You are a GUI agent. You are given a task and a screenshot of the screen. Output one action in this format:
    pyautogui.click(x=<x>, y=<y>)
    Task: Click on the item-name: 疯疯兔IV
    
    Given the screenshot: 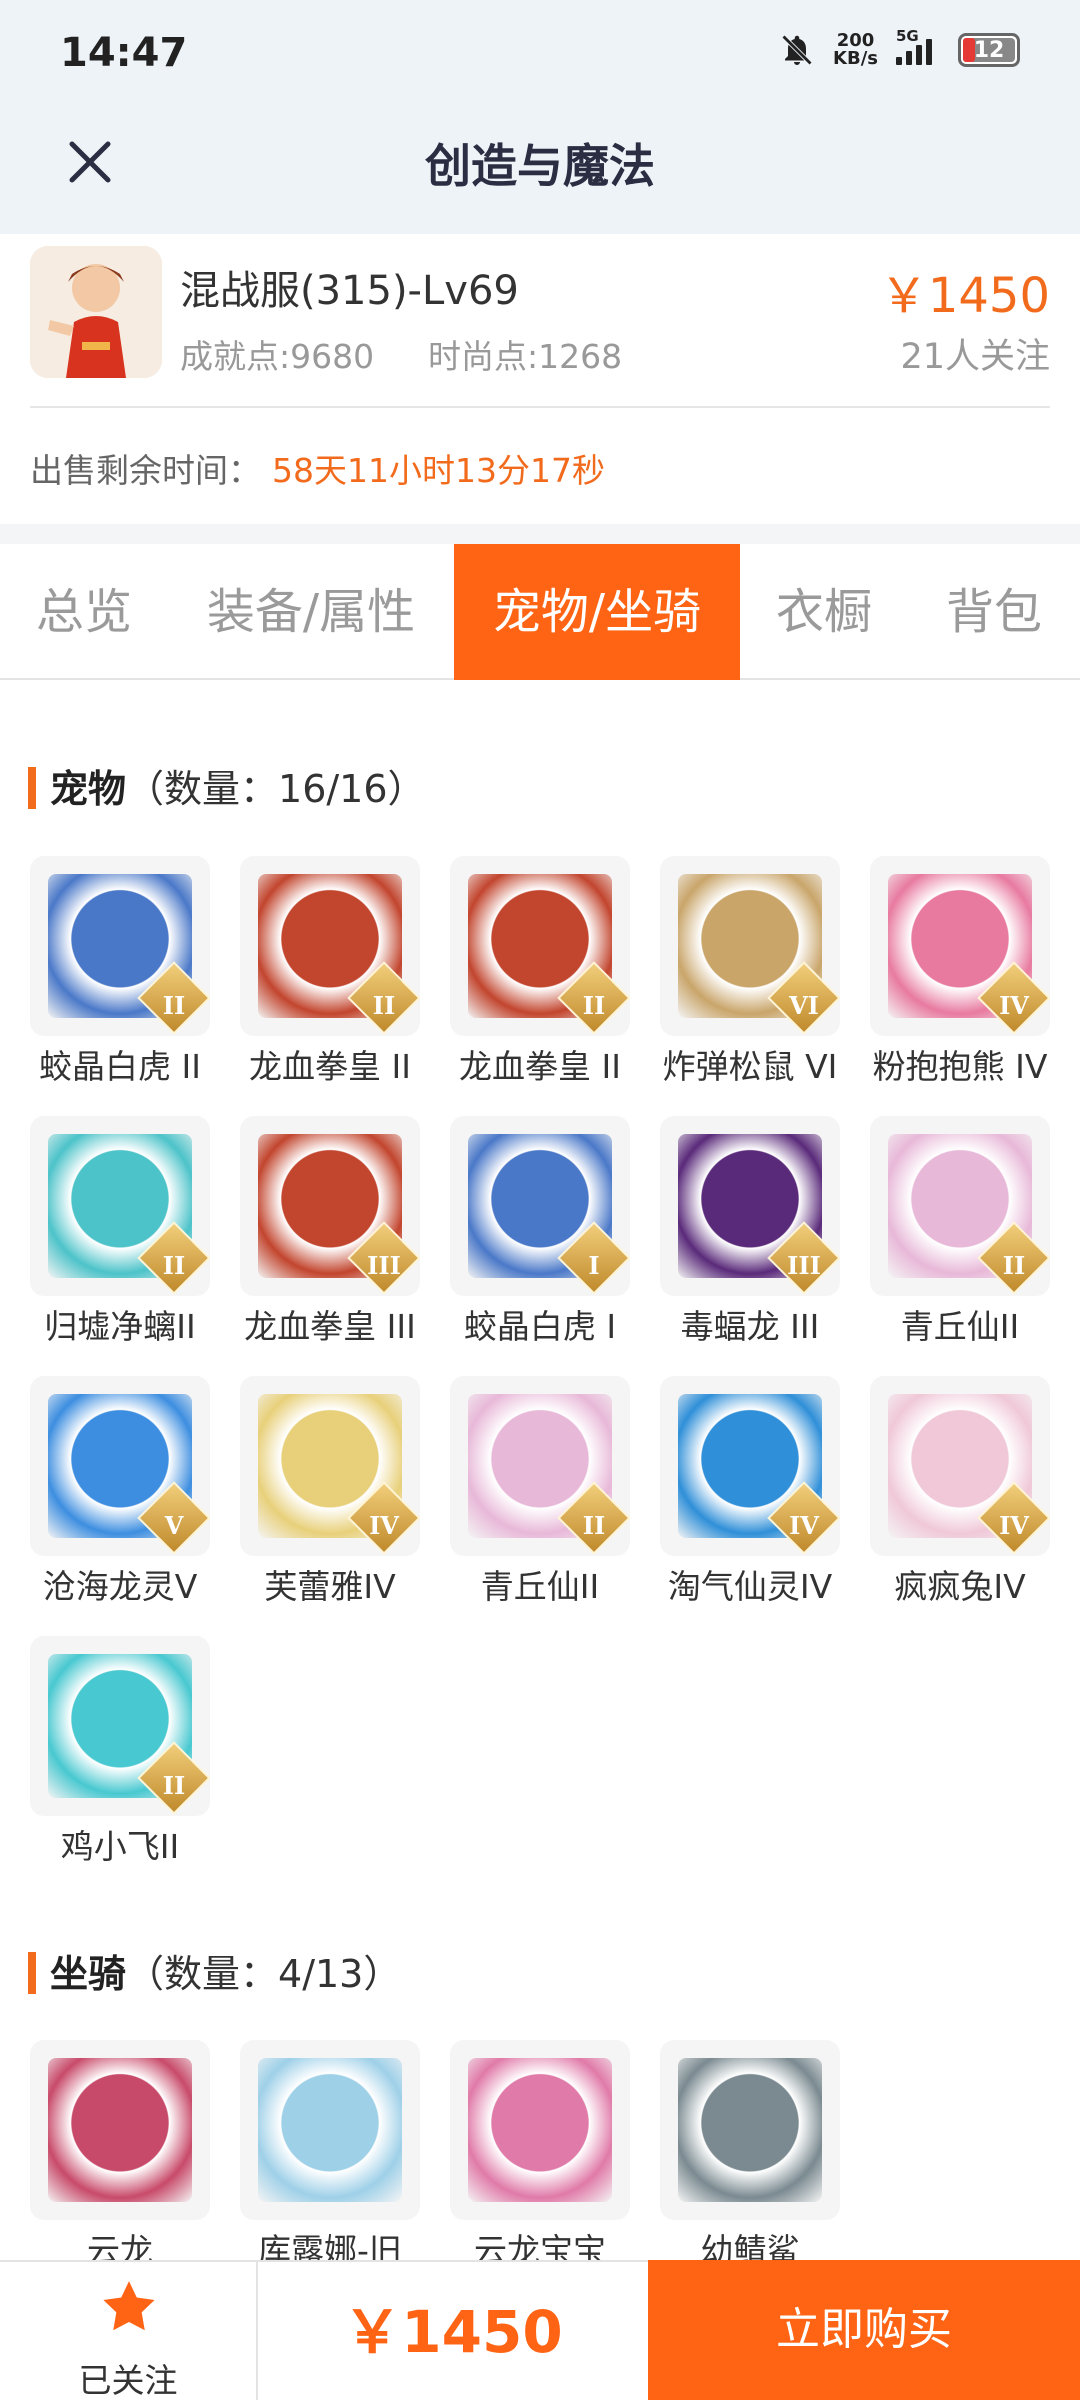 What is the action you would take?
    pyautogui.click(x=960, y=1586)
    